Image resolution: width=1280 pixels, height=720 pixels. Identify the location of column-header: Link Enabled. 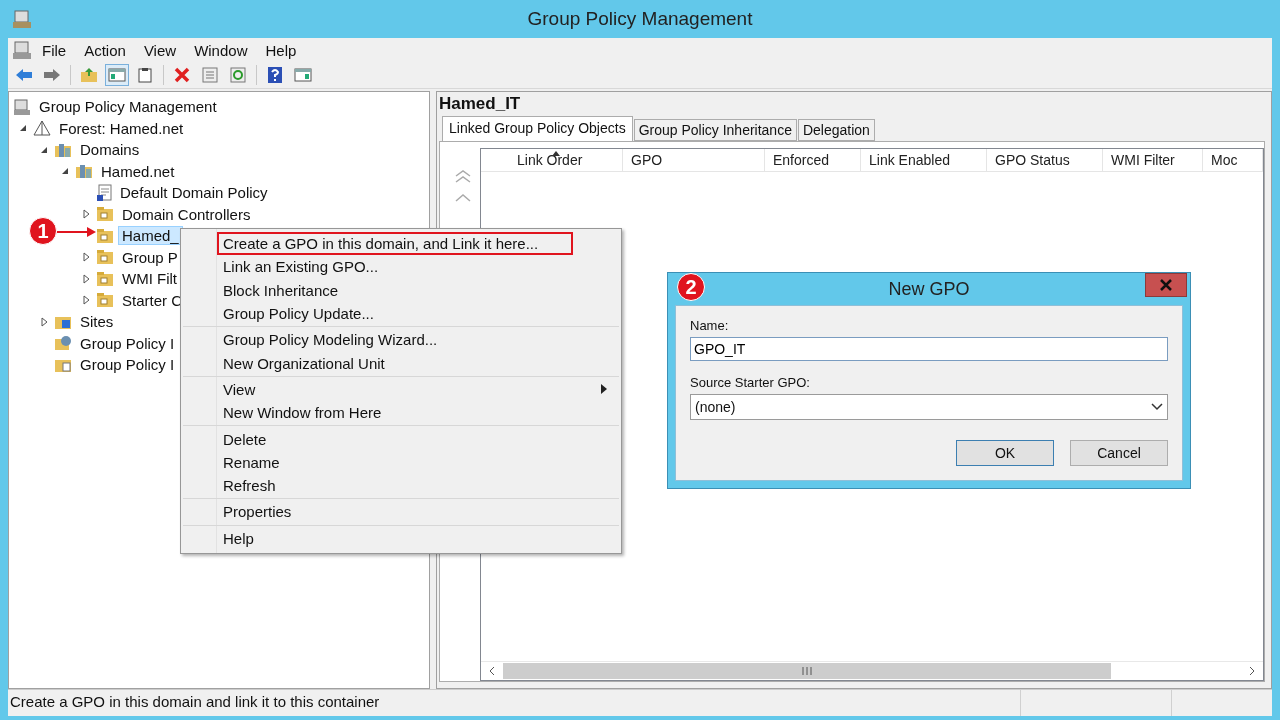
(924, 160).